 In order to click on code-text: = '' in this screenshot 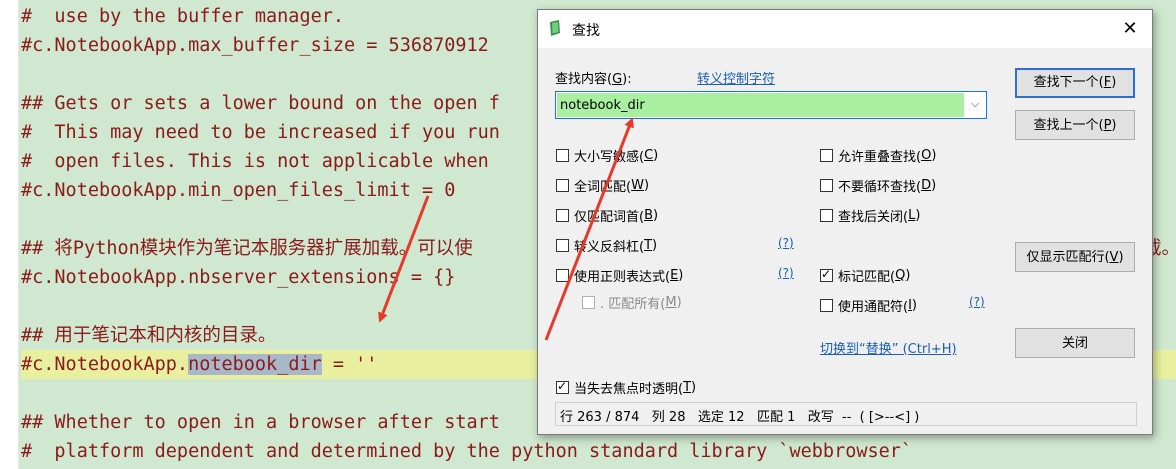, I will do `click(349, 364)`.